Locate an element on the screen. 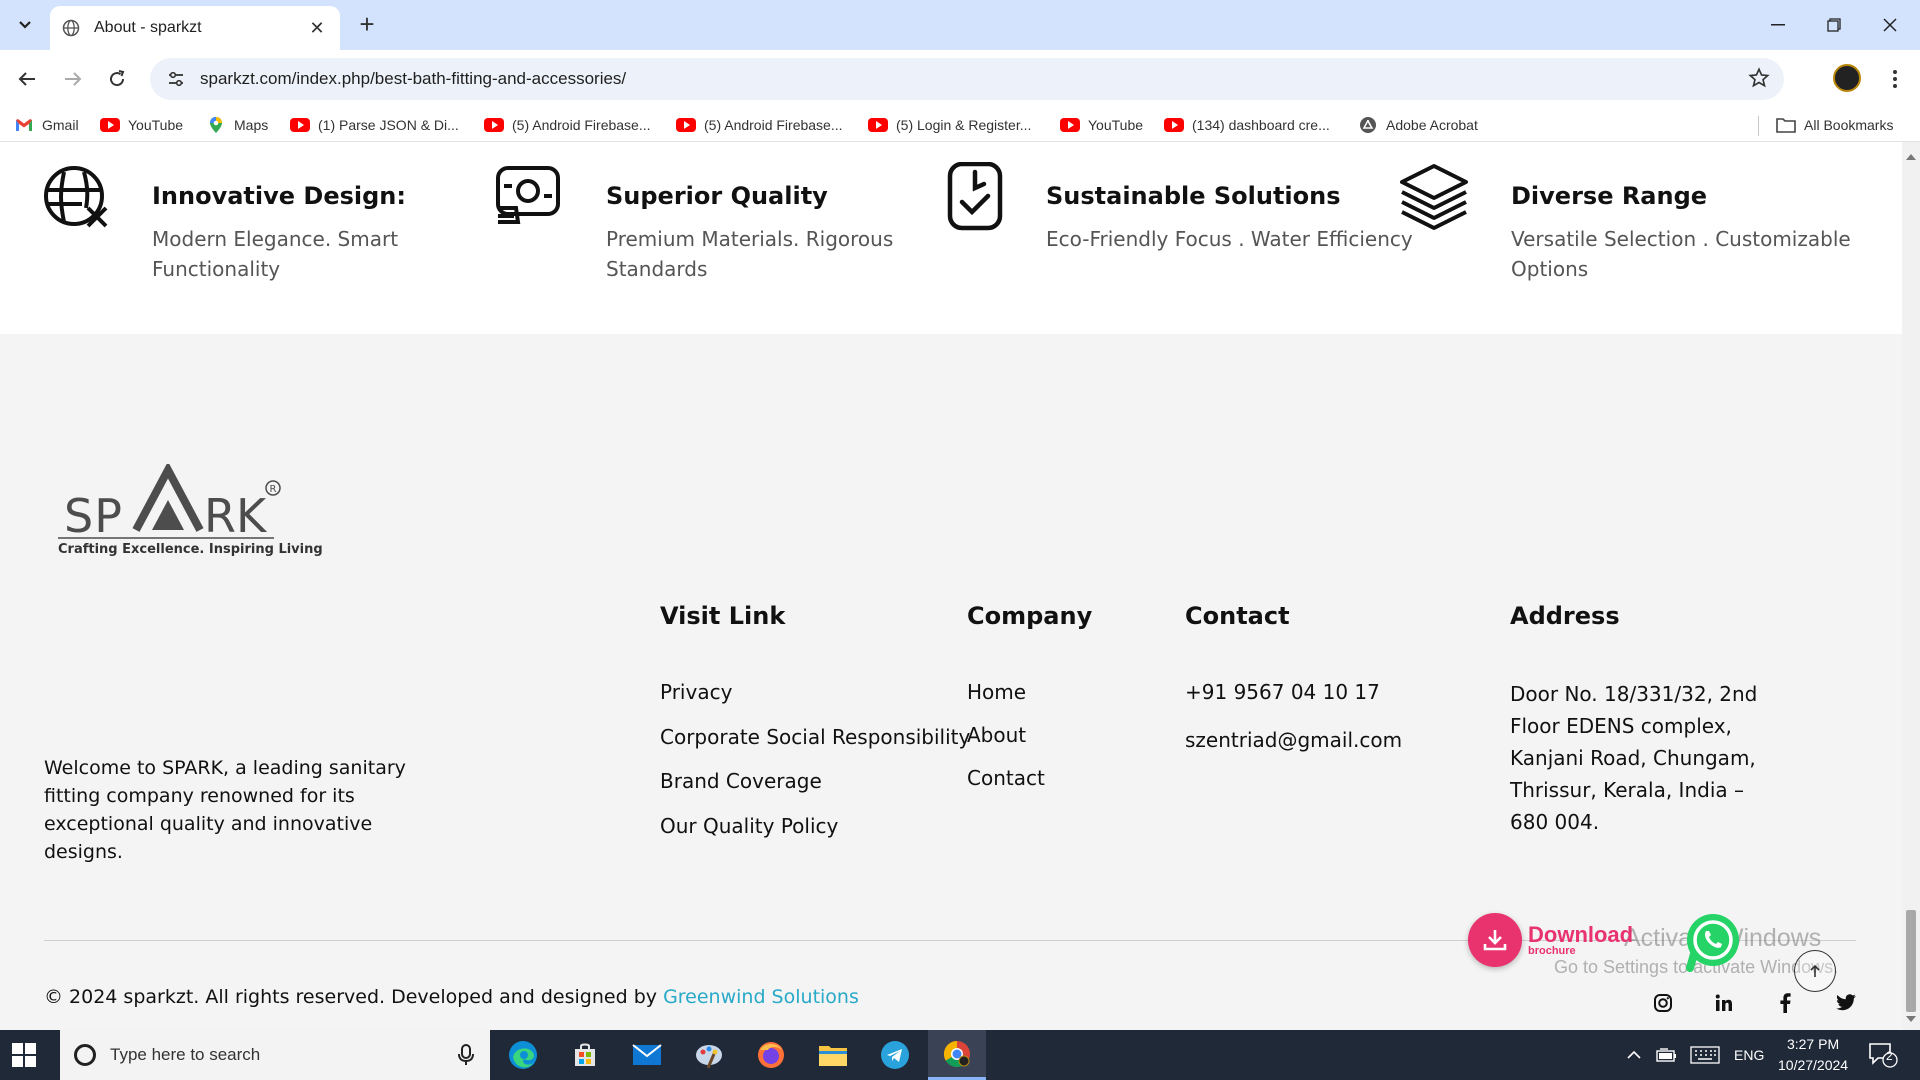 The height and width of the screenshot is (1080, 1920). bookmark-adobe-acrobat: Adobe Acrobat is located at coordinates (1418, 125).